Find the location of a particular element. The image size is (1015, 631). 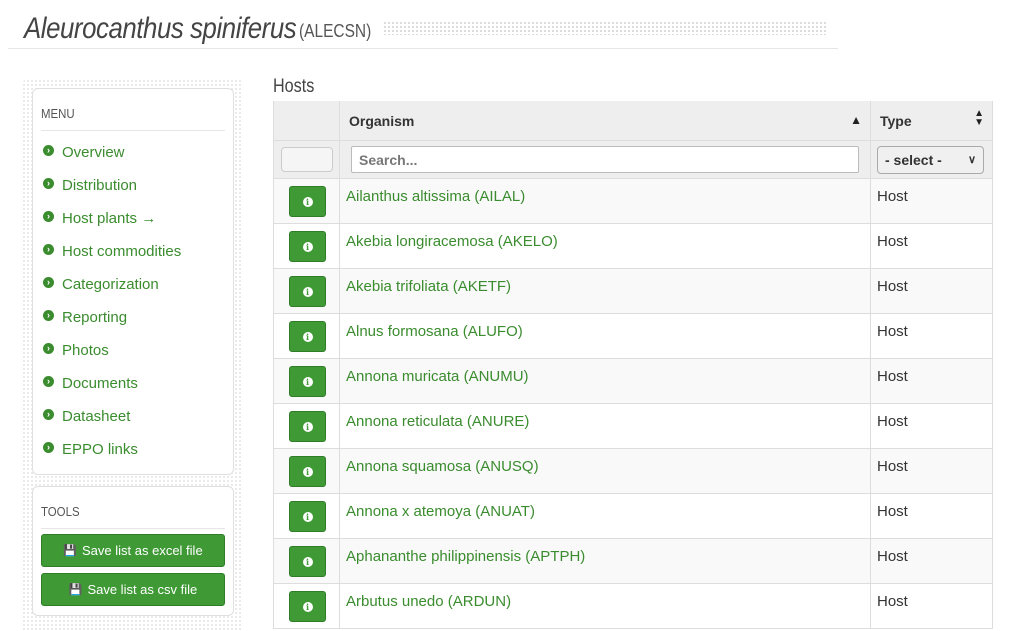

sidebar-item-reporting: › Reporting is located at coordinates (85, 317).